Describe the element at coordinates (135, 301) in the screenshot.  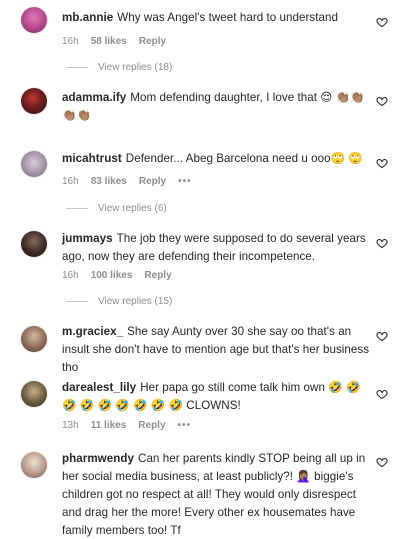
I see `view-replies-label: View replies (15)` at that location.